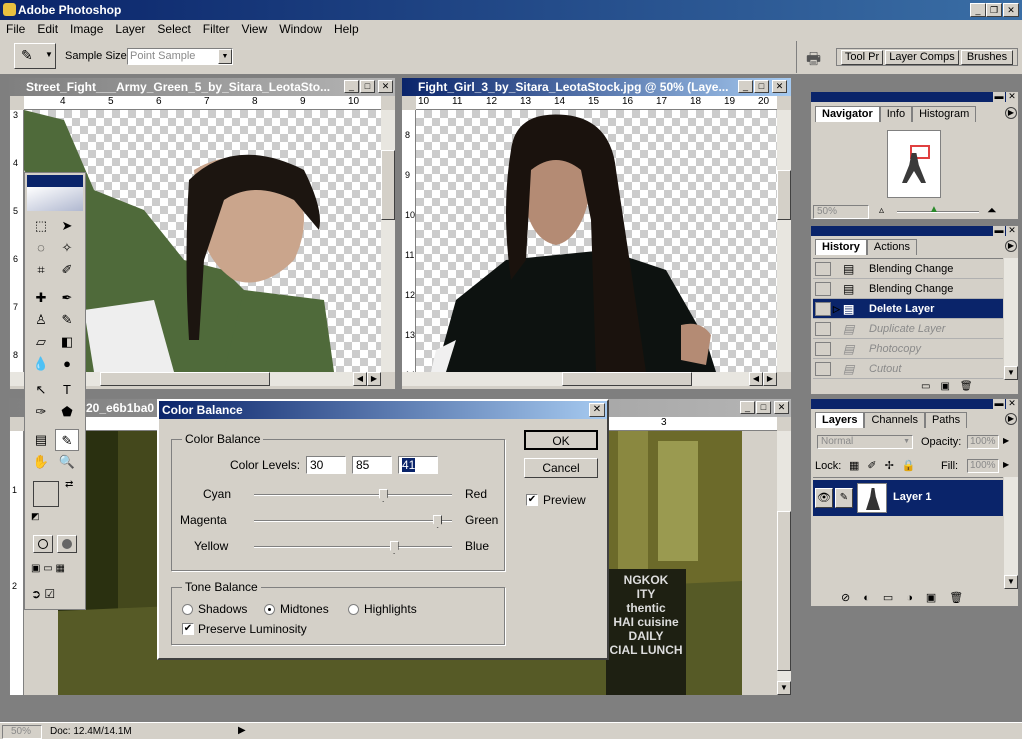 The height and width of the screenshot is (739, 1022). I want to click on eye-icon: 👁, so click(824, 498).